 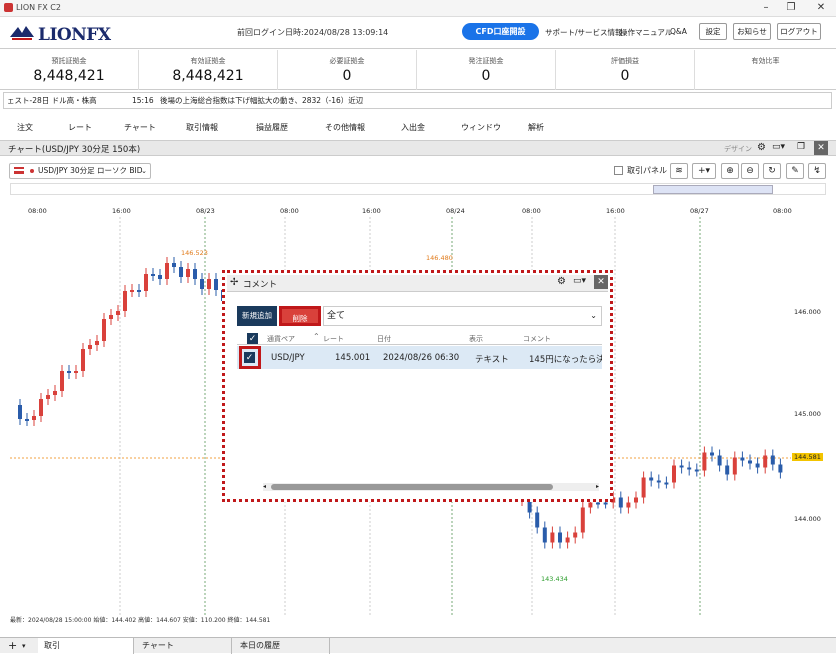 I want to click on menu-window: ウィンドウ, so click(x=481, y=127).